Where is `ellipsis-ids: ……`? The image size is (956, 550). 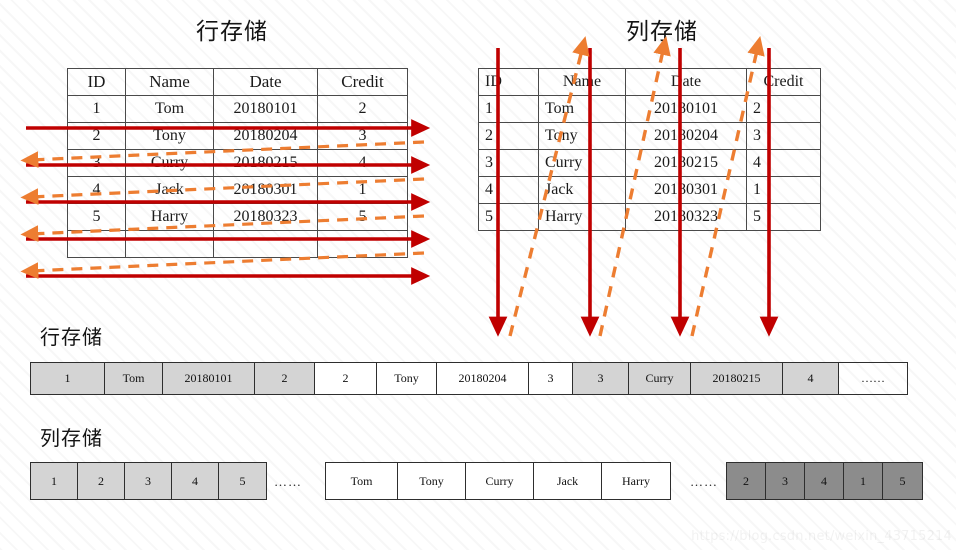
ellipsis-ids: …… is located at coordinates (288, 481).